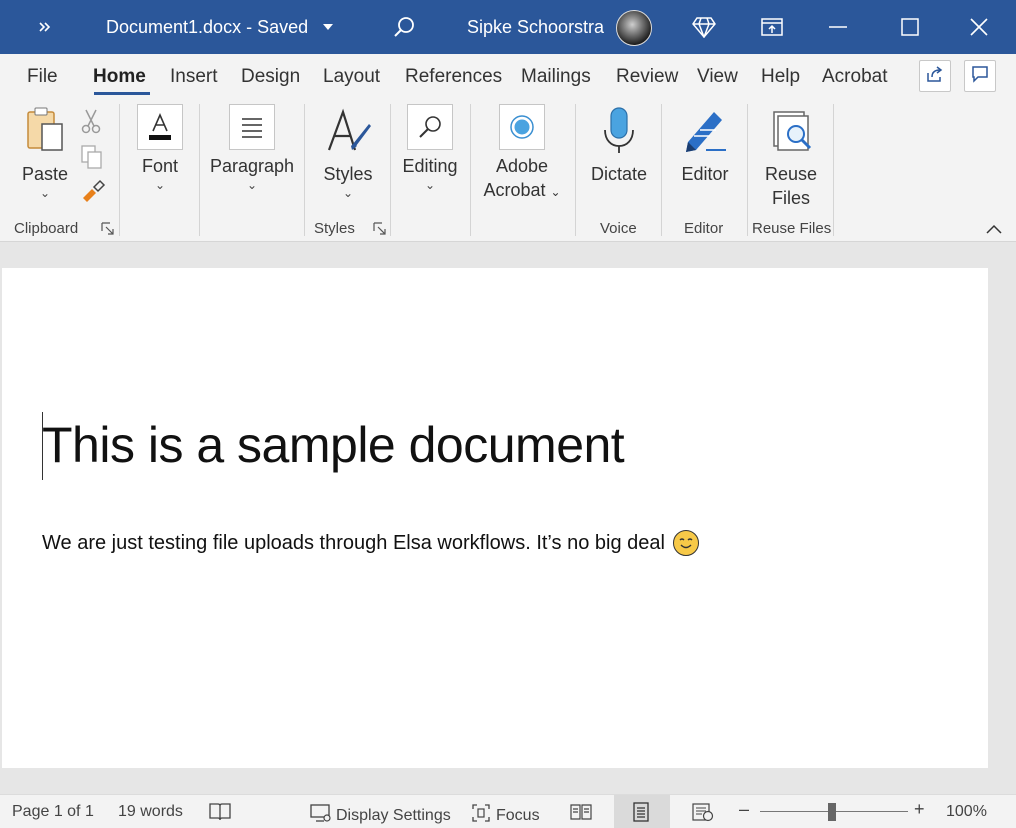  Describe the element at coordinates (194, 77) in the screenshot. I see `tab-insert: Insert` at that location.